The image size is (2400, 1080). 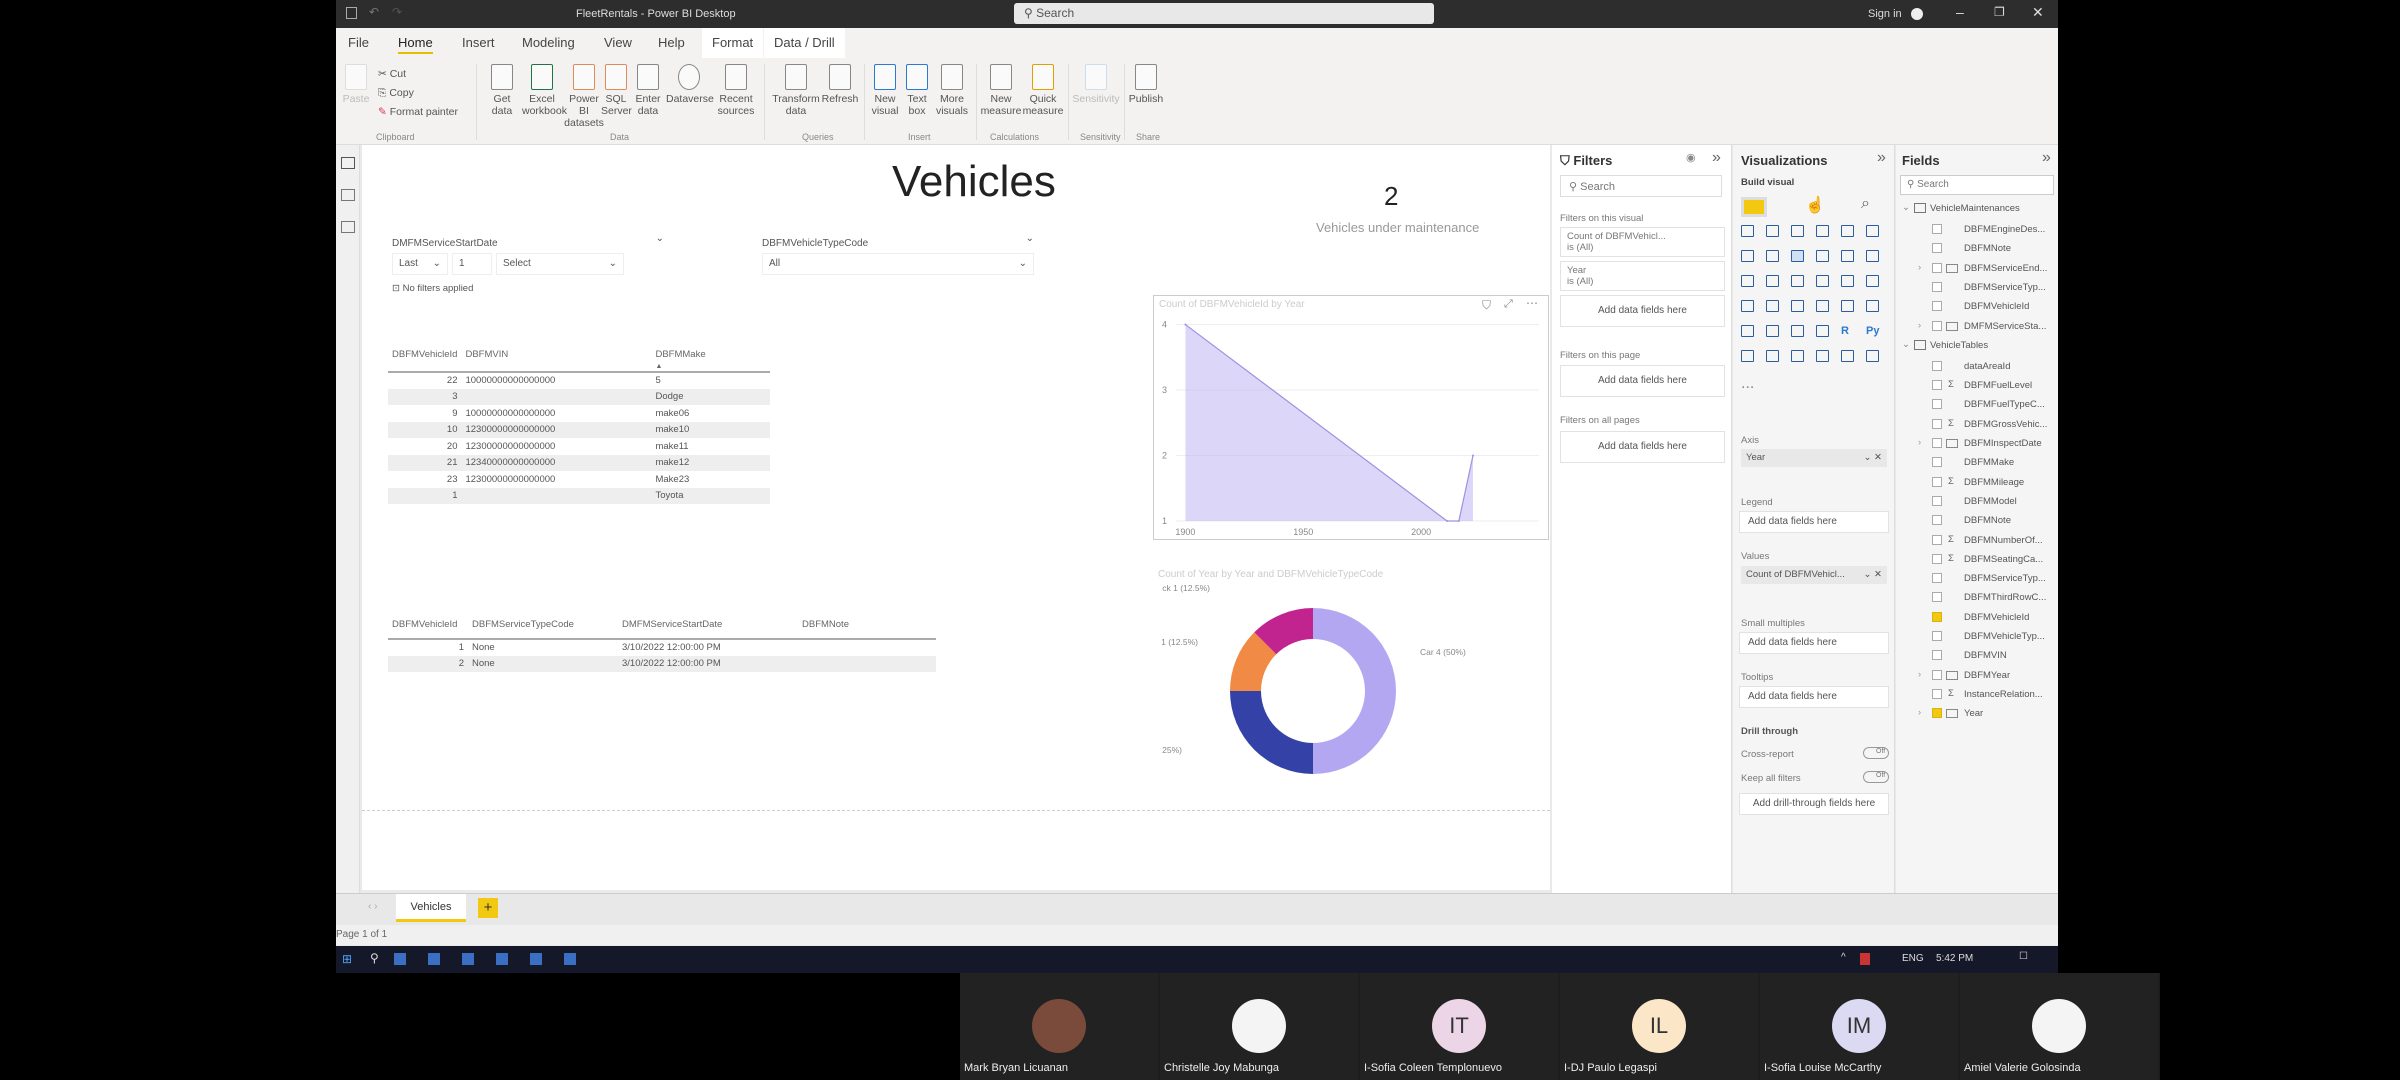 I want to click on tab-view: View, so click(x=618, y=42).